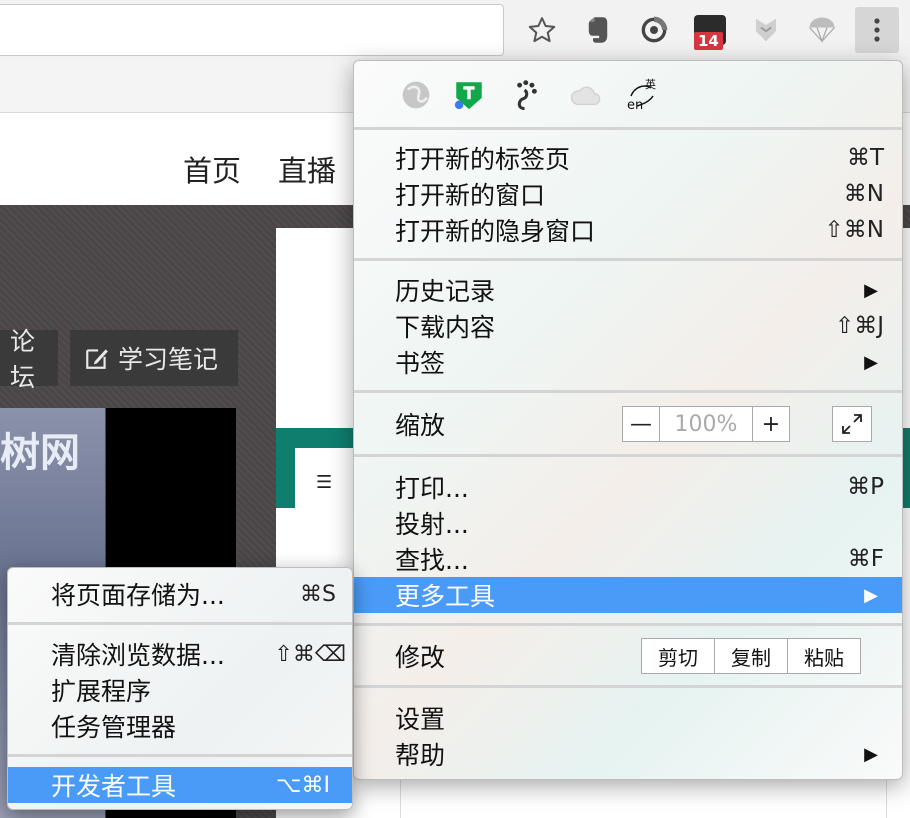  What do you see at coordinates (771, 424) in the screenshot?
I see `zoom-in-button: +` at bounding box center [771, 424].